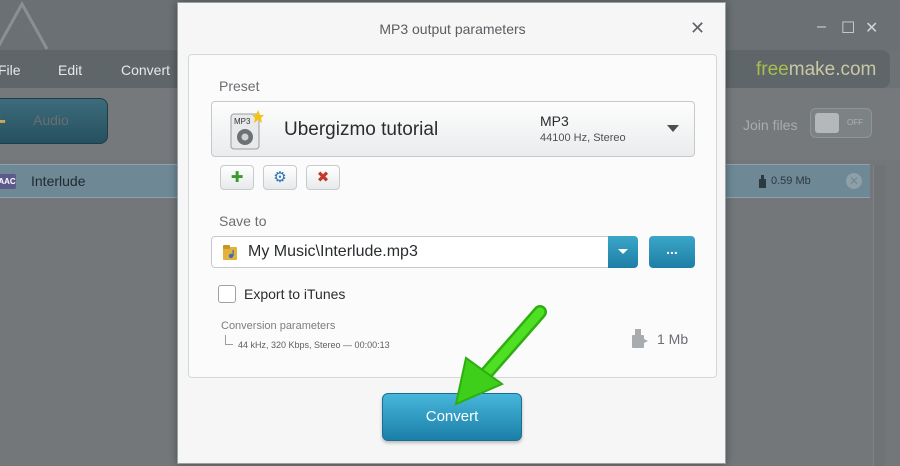  Describe the element at coordinates (452, 29) in the screenshot. I see `dialog-title: MP3 output parameters` at that location.